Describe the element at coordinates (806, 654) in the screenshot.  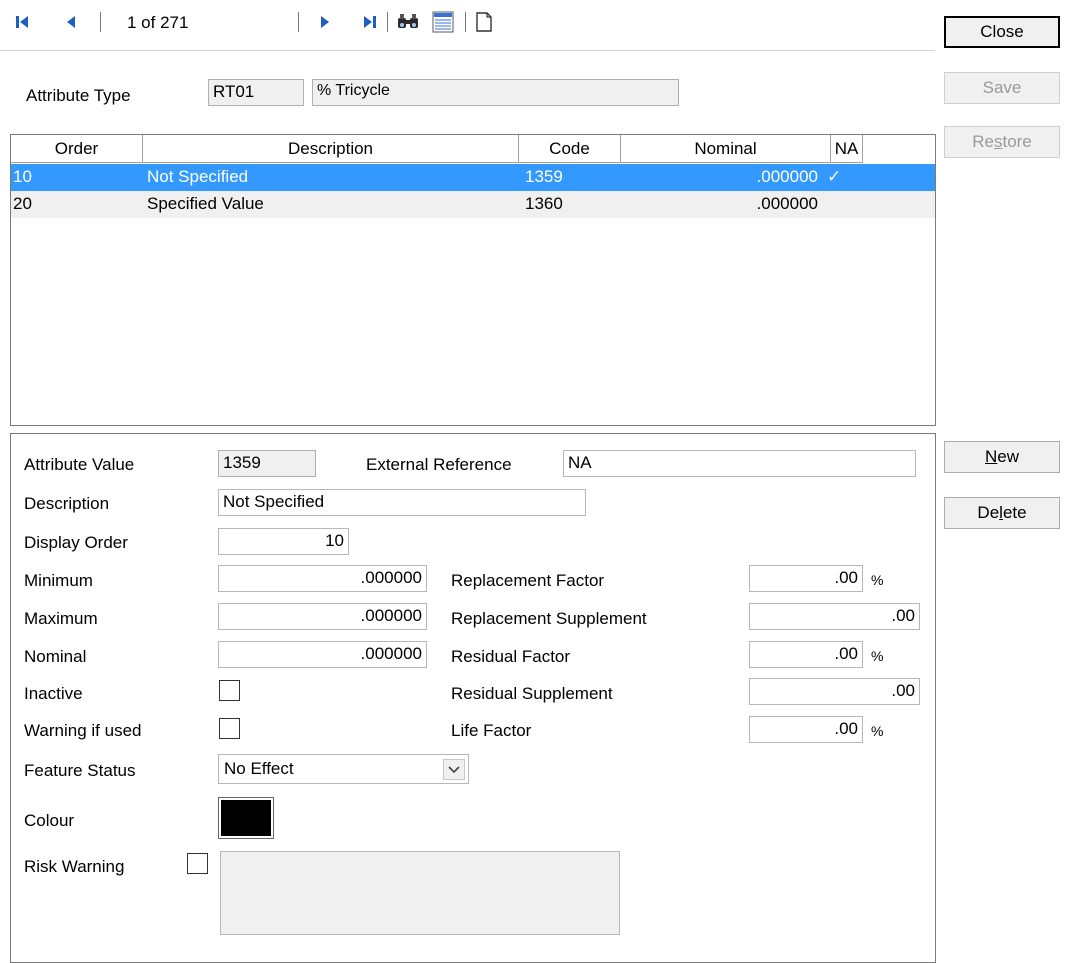
I see `residual-factor-field: .00` at that location.